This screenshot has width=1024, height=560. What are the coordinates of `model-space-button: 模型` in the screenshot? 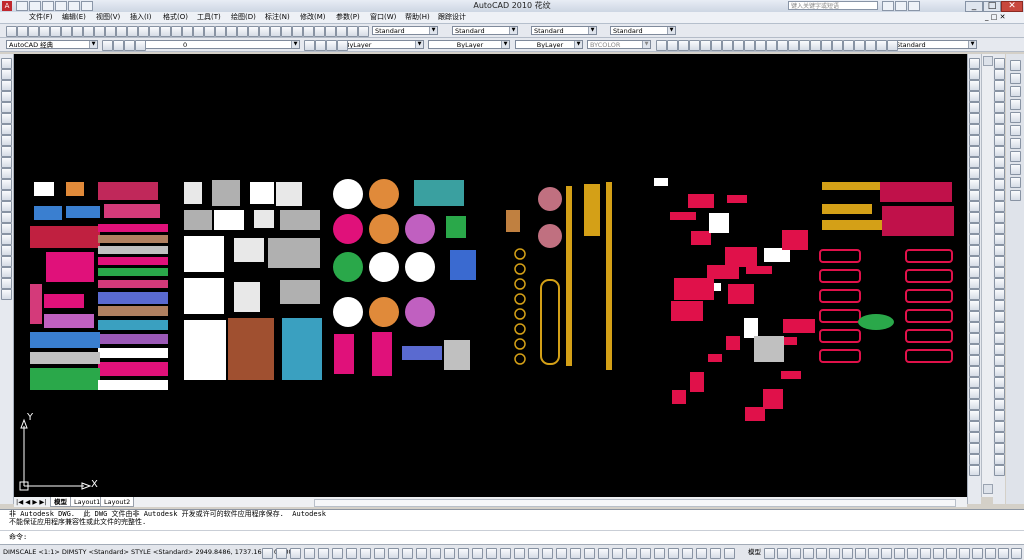 It's located at (754, 552).